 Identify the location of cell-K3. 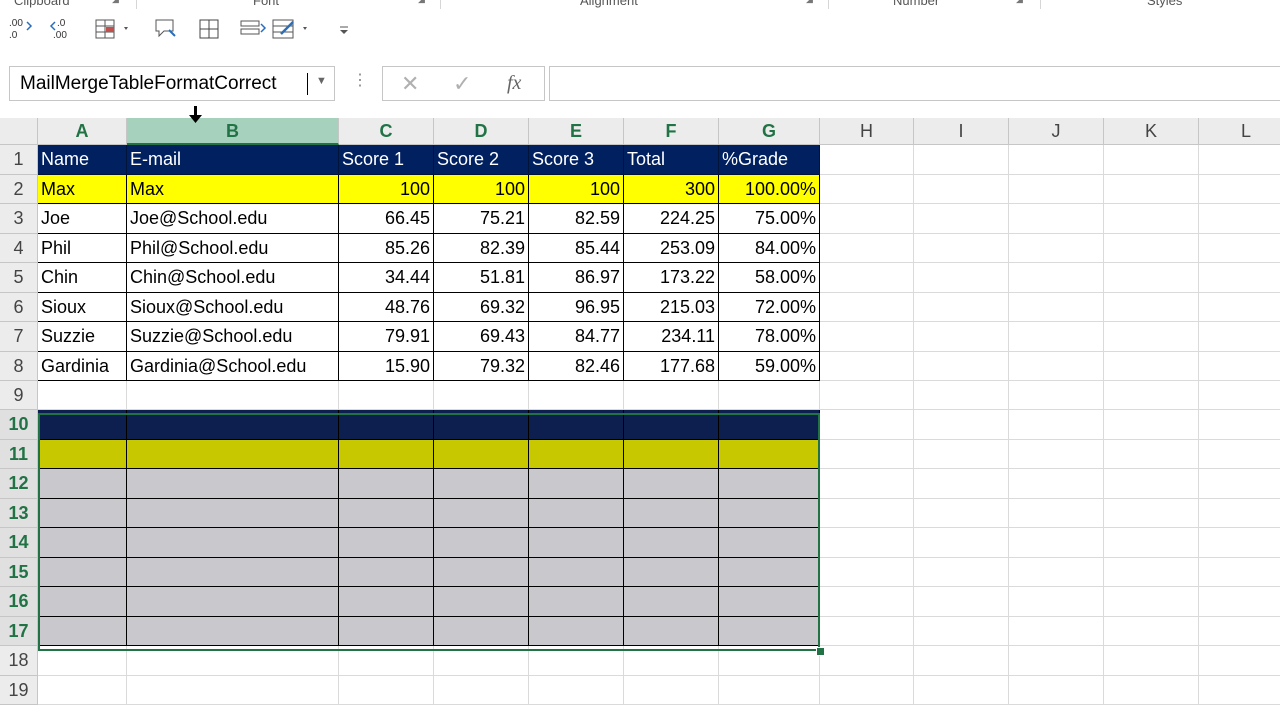
(1151, 219).